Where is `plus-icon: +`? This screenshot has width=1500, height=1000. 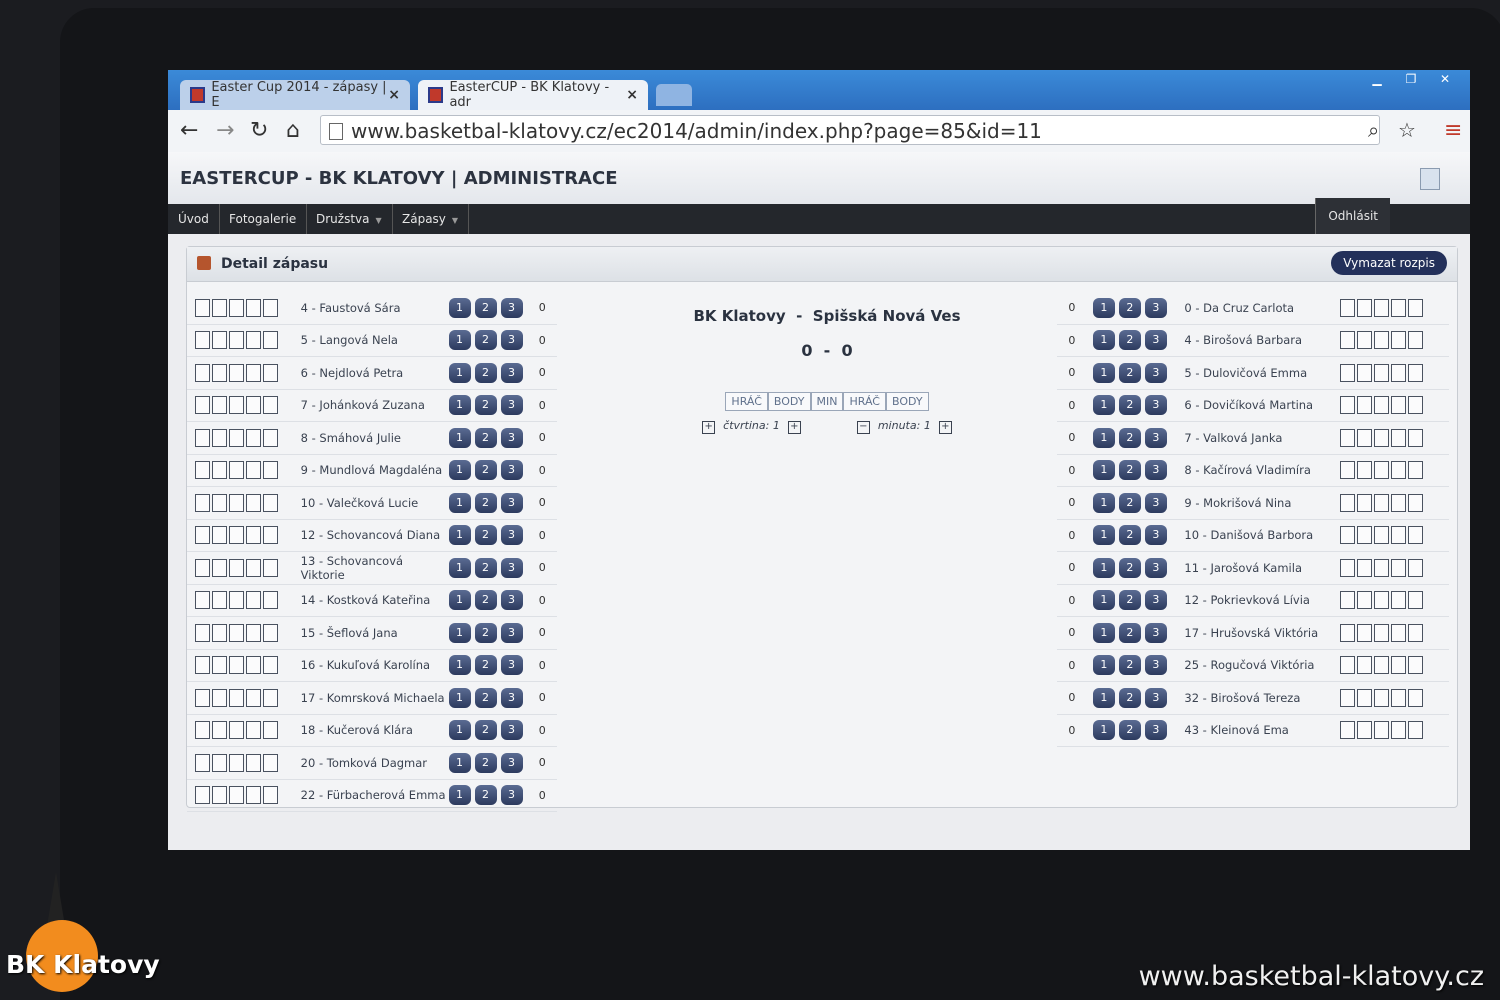 plus-icon: + is located at coordinates (709, 427).